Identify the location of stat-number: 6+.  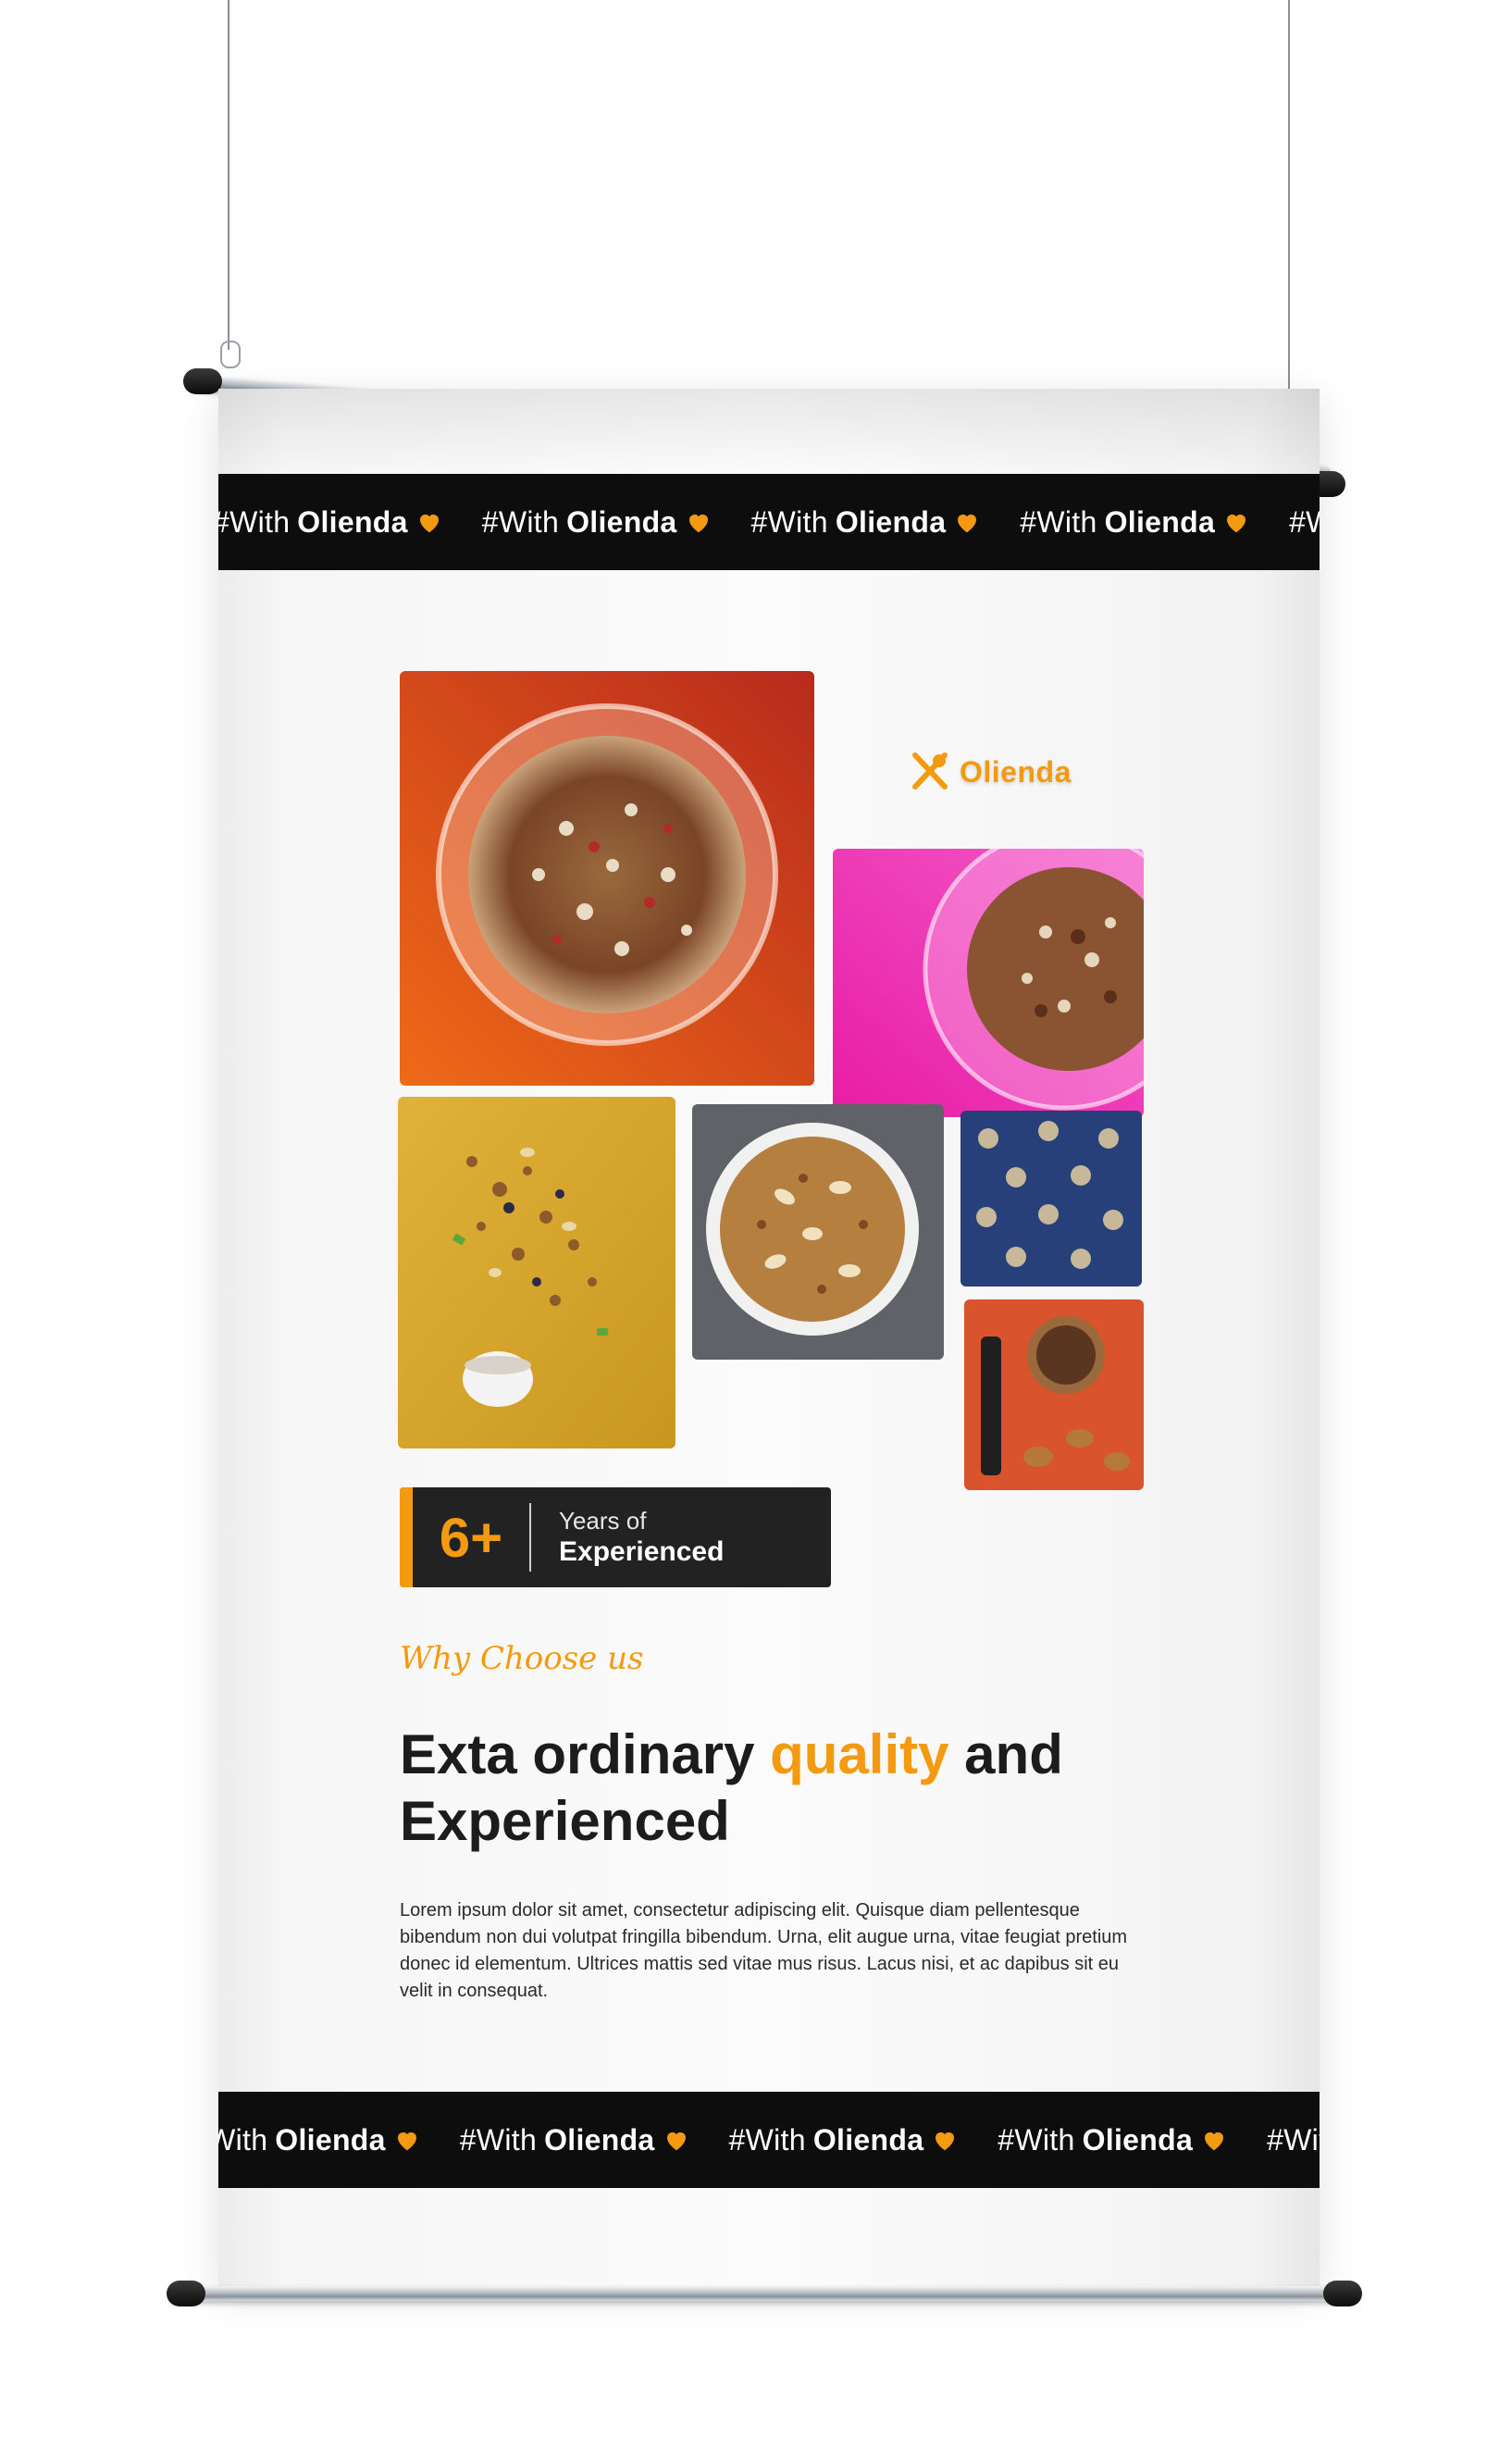
(471, 1537).